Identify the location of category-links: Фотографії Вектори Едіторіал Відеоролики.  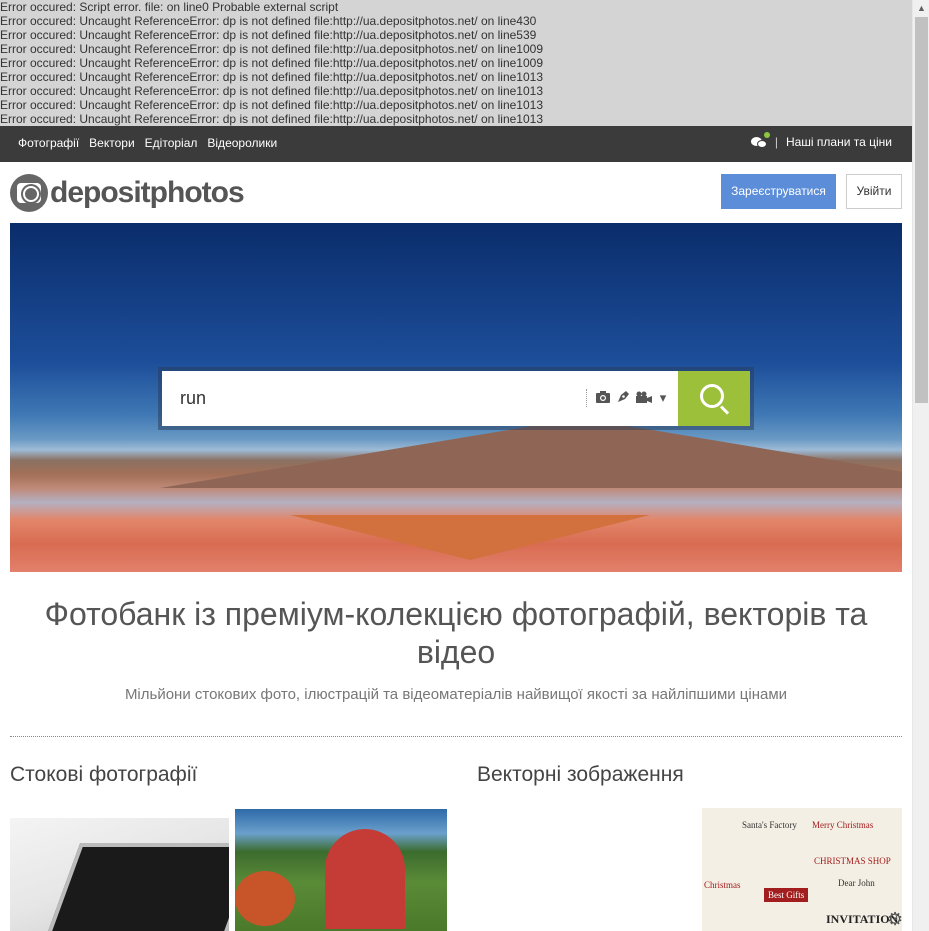
(147, 143).